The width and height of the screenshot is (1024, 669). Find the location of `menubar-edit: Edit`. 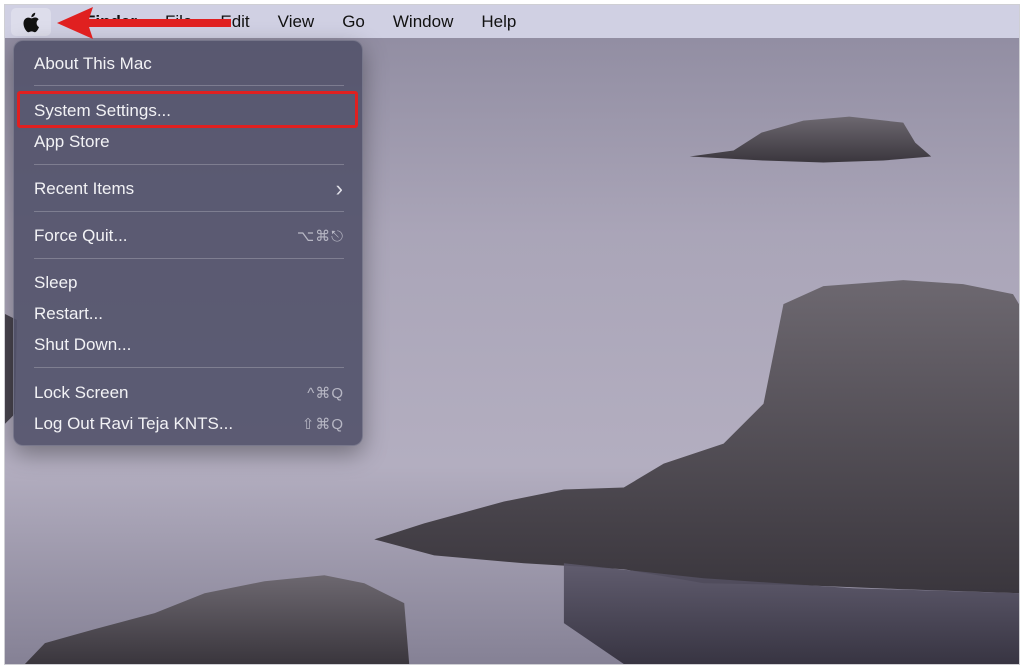

menubar-edit: Edit is located at coordinates (234, 21).